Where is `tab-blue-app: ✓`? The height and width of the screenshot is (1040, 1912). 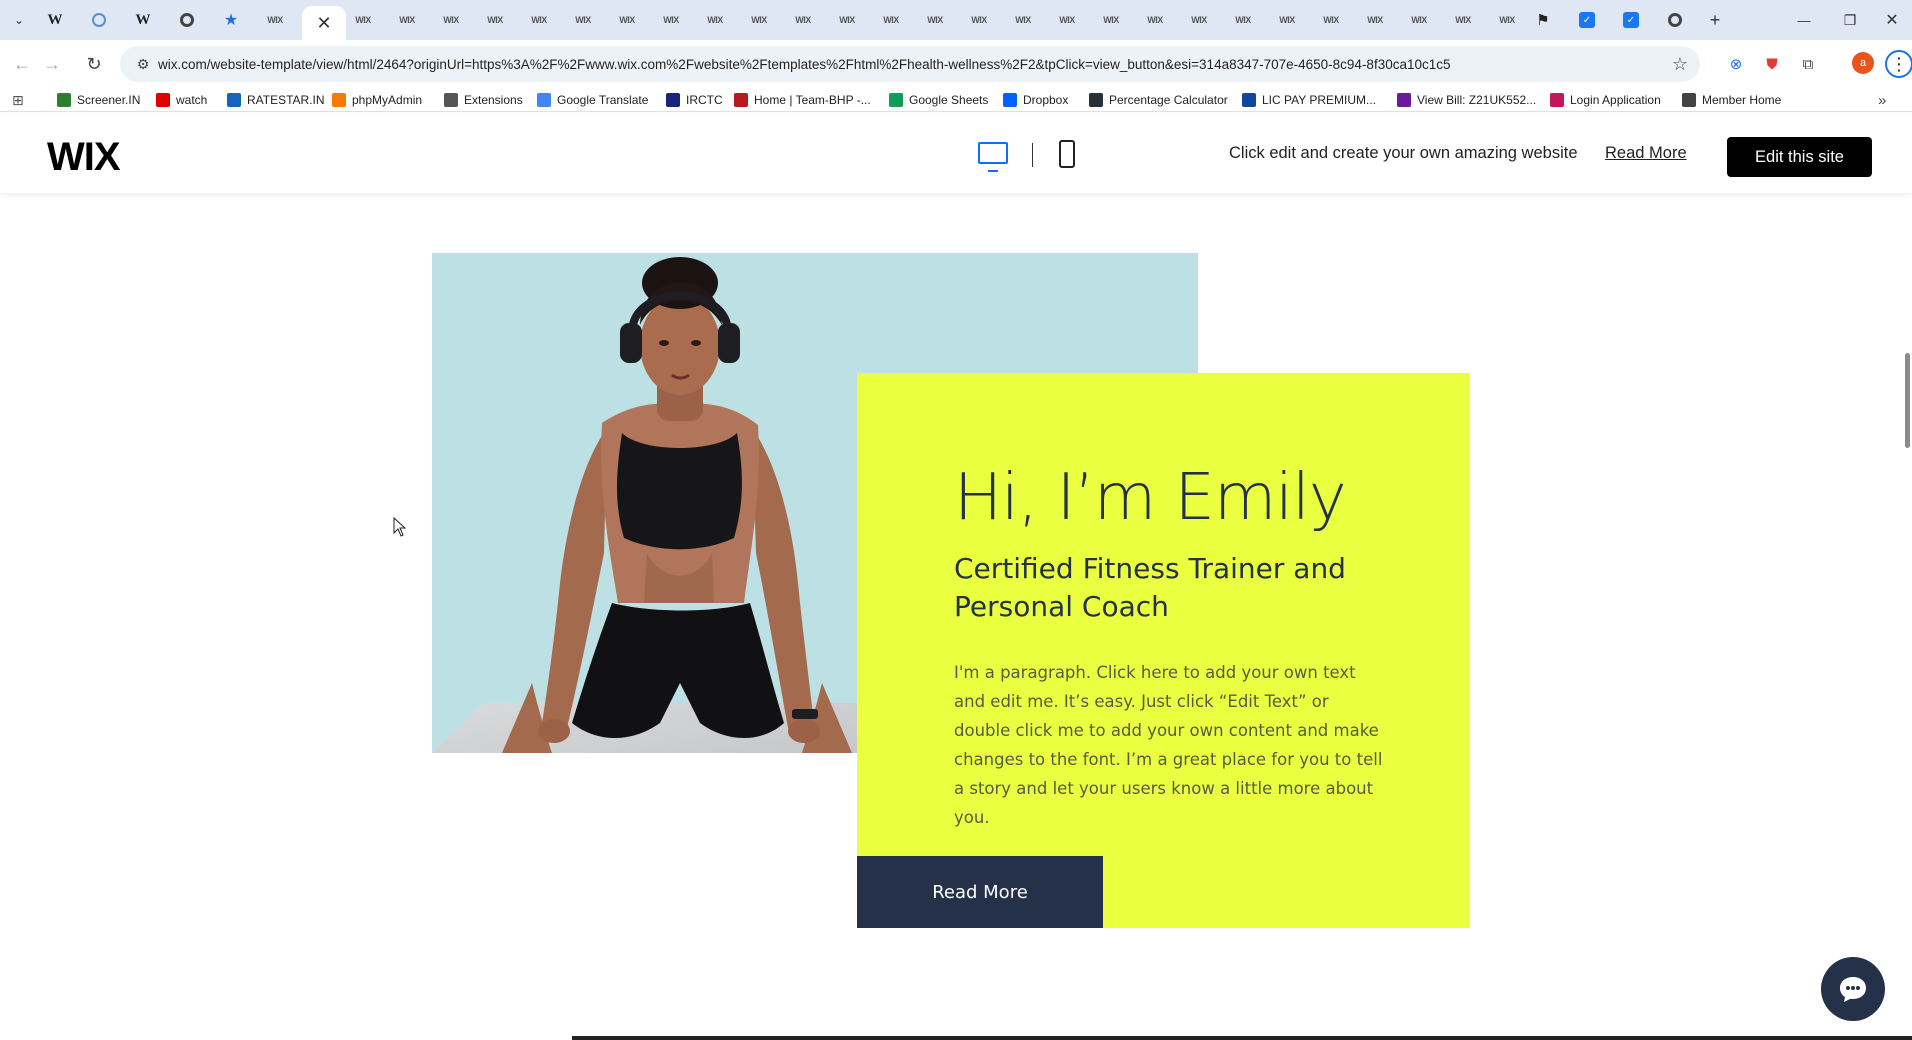 tab-blue-app: ✓ is located at coordinates (1587, 20).